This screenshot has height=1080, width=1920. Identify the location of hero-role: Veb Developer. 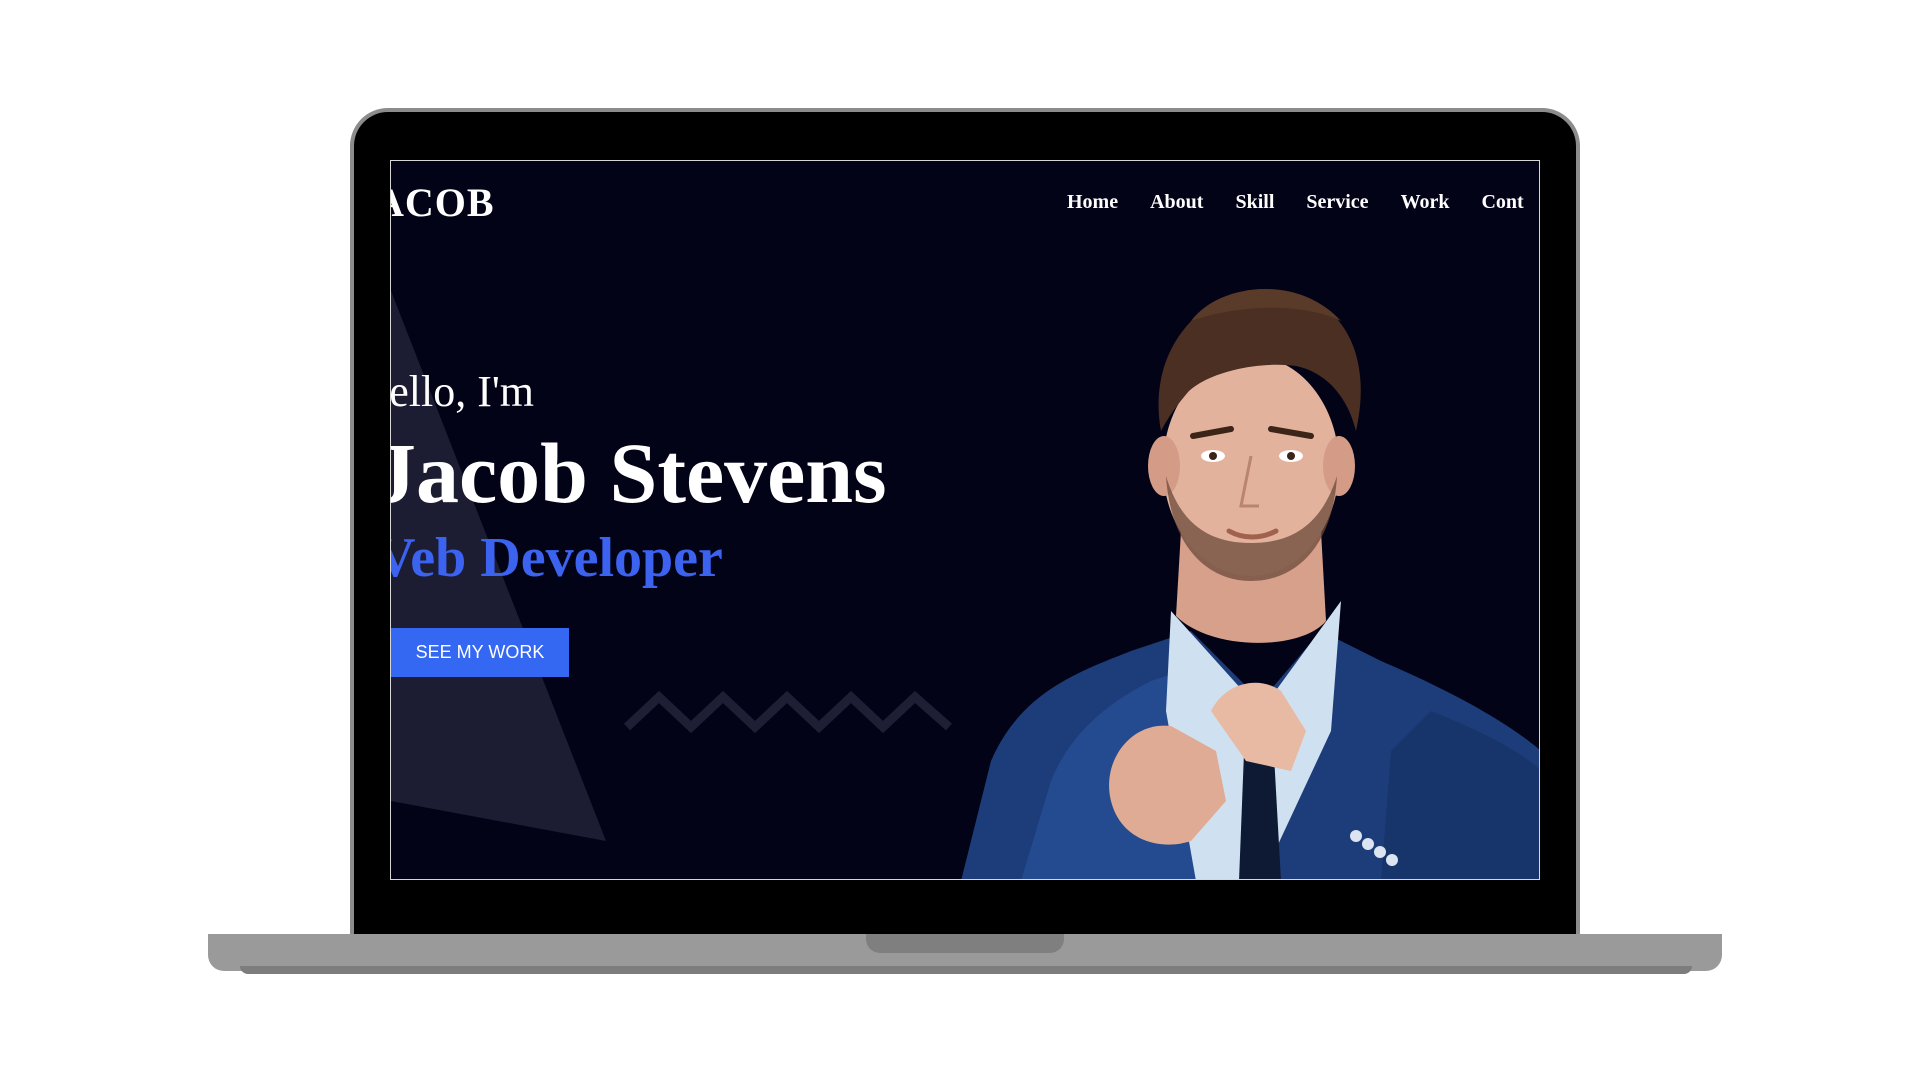
(556, 558).